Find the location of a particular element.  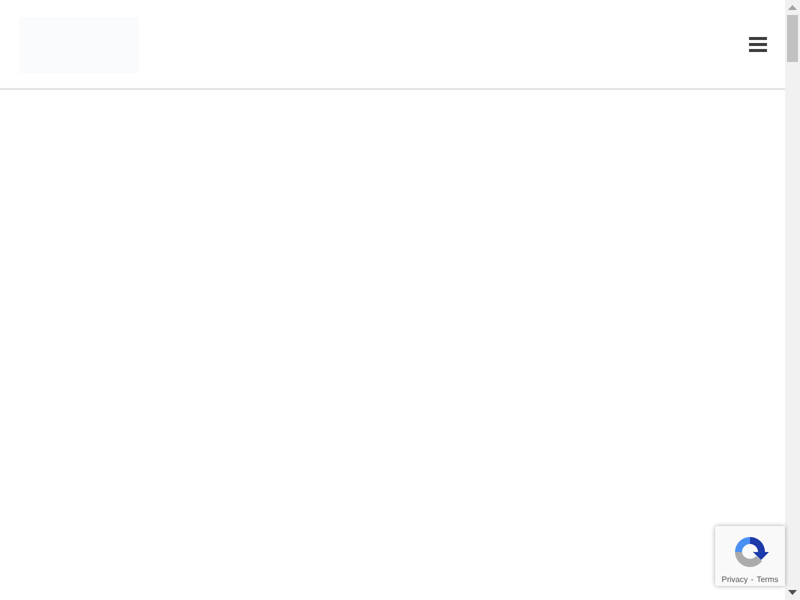

menu-button is located at coordinates (758, 44).